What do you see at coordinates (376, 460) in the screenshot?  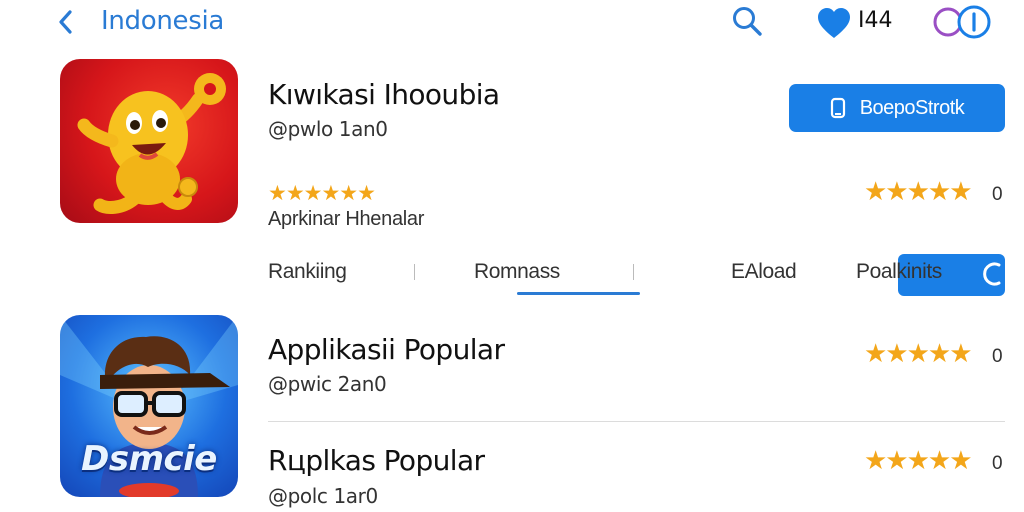 I see `list-item-title: Rцplkas Popular` at bounding box center [376, 460].